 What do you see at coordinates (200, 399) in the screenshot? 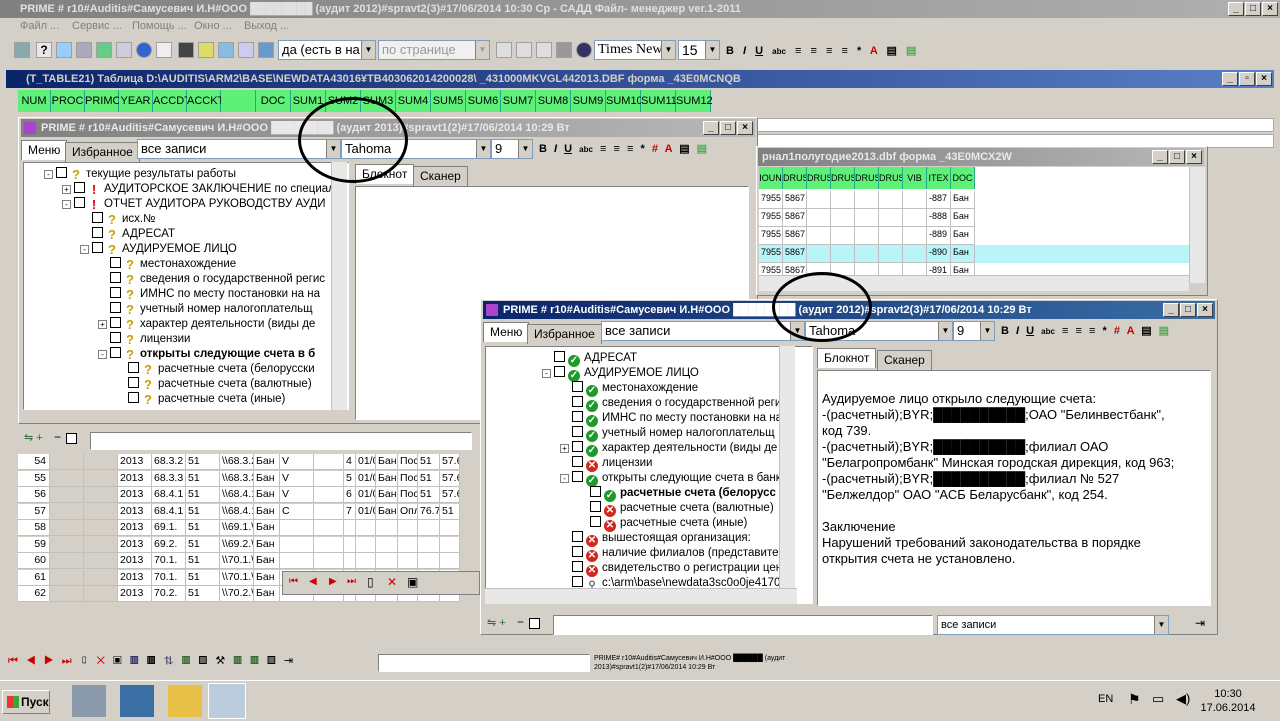
I see `tree-item: ? расчетные счета (иные)` at bounding box center [200, 399].